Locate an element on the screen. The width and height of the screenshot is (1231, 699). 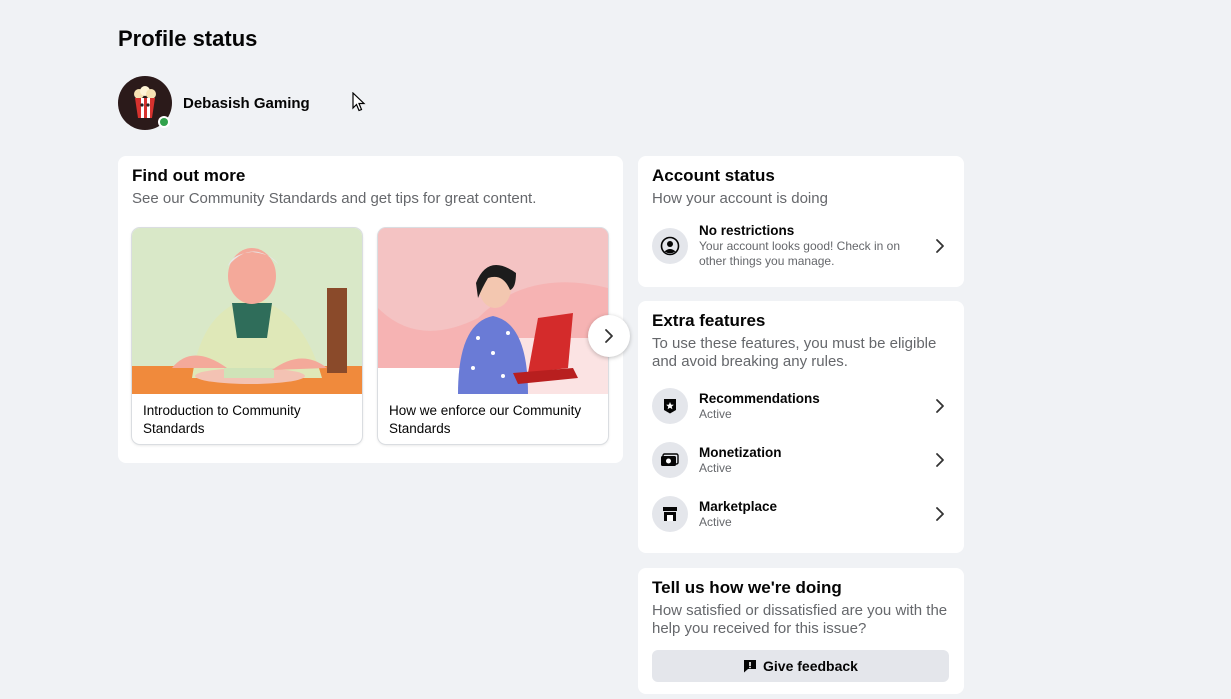
tile-label: Introduction to Community Standards is located at coordinates (222, 419).